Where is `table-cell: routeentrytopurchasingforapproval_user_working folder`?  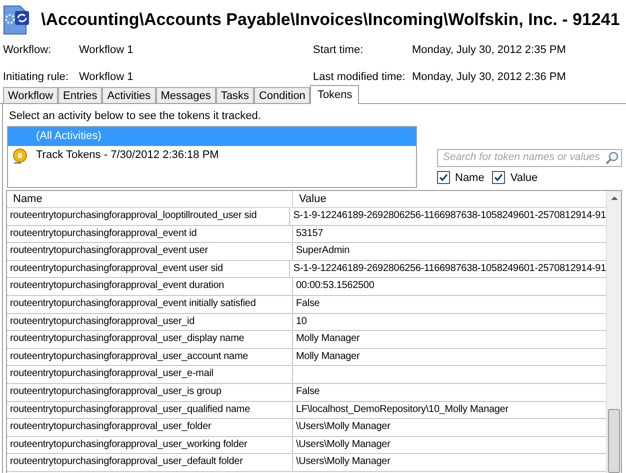
table-cell: routeentrytopurchasingforapproval_user_working folder is located at coordinates (150, 445).